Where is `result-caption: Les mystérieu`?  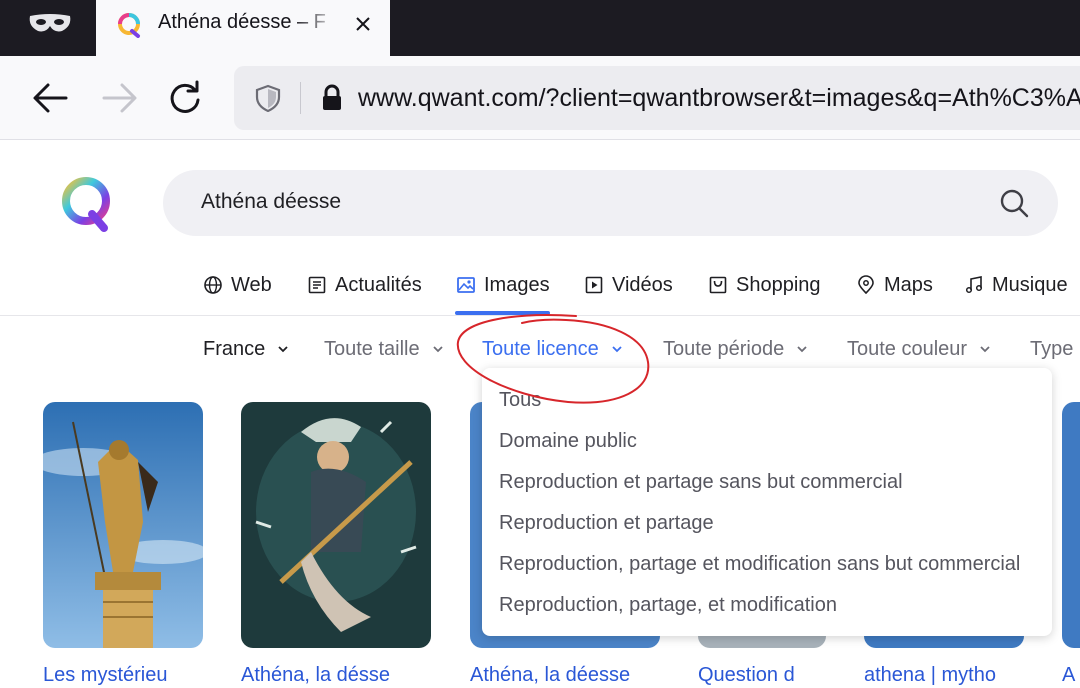
result-caption: Les mystérieu is located at coordinates (123, 676).